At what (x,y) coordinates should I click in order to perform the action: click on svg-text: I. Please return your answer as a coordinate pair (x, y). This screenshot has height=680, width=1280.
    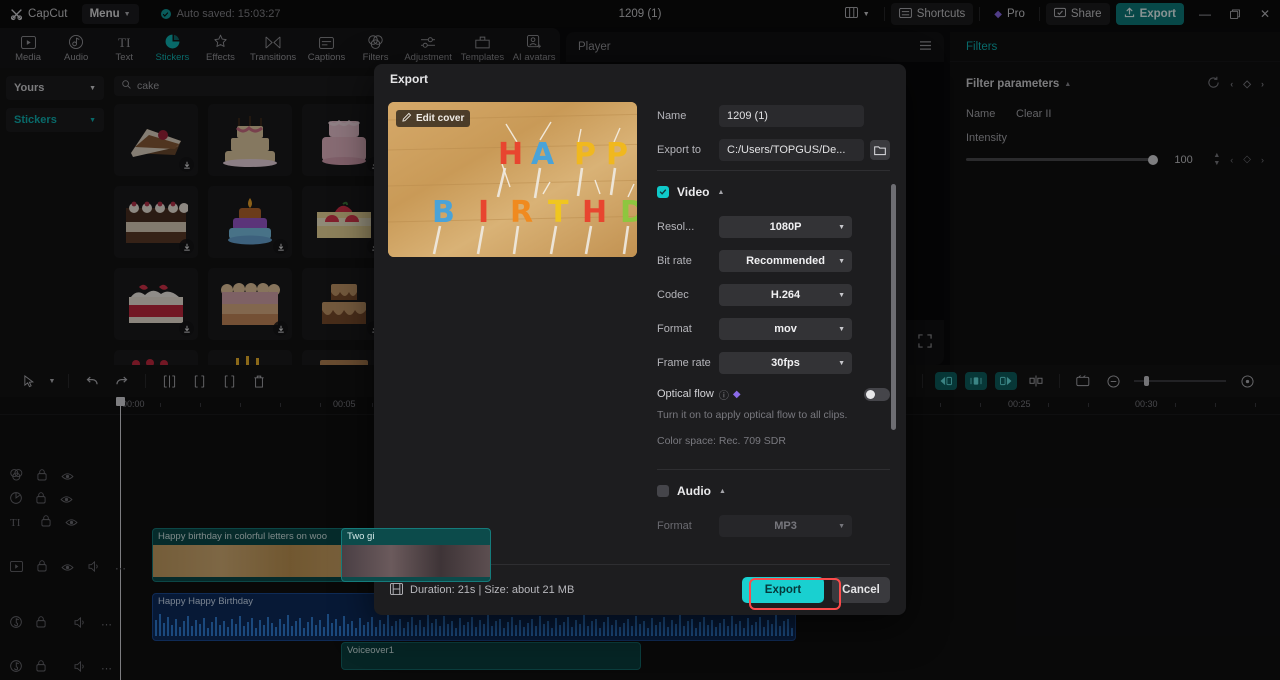
    Looking at the image, I should click on (483, 212).